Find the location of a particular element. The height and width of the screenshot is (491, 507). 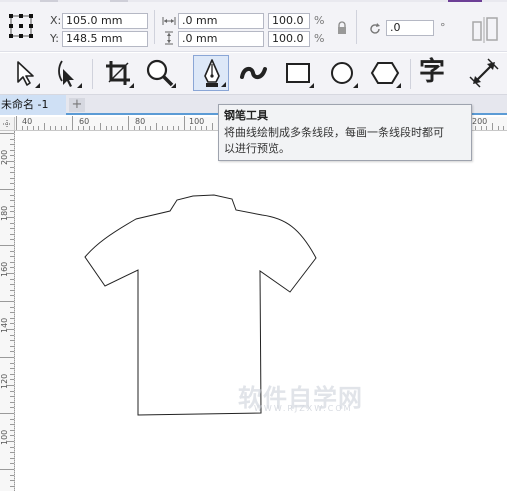

tooltip-body-line: 以进行预览。 is located at coordinates (257, 148).